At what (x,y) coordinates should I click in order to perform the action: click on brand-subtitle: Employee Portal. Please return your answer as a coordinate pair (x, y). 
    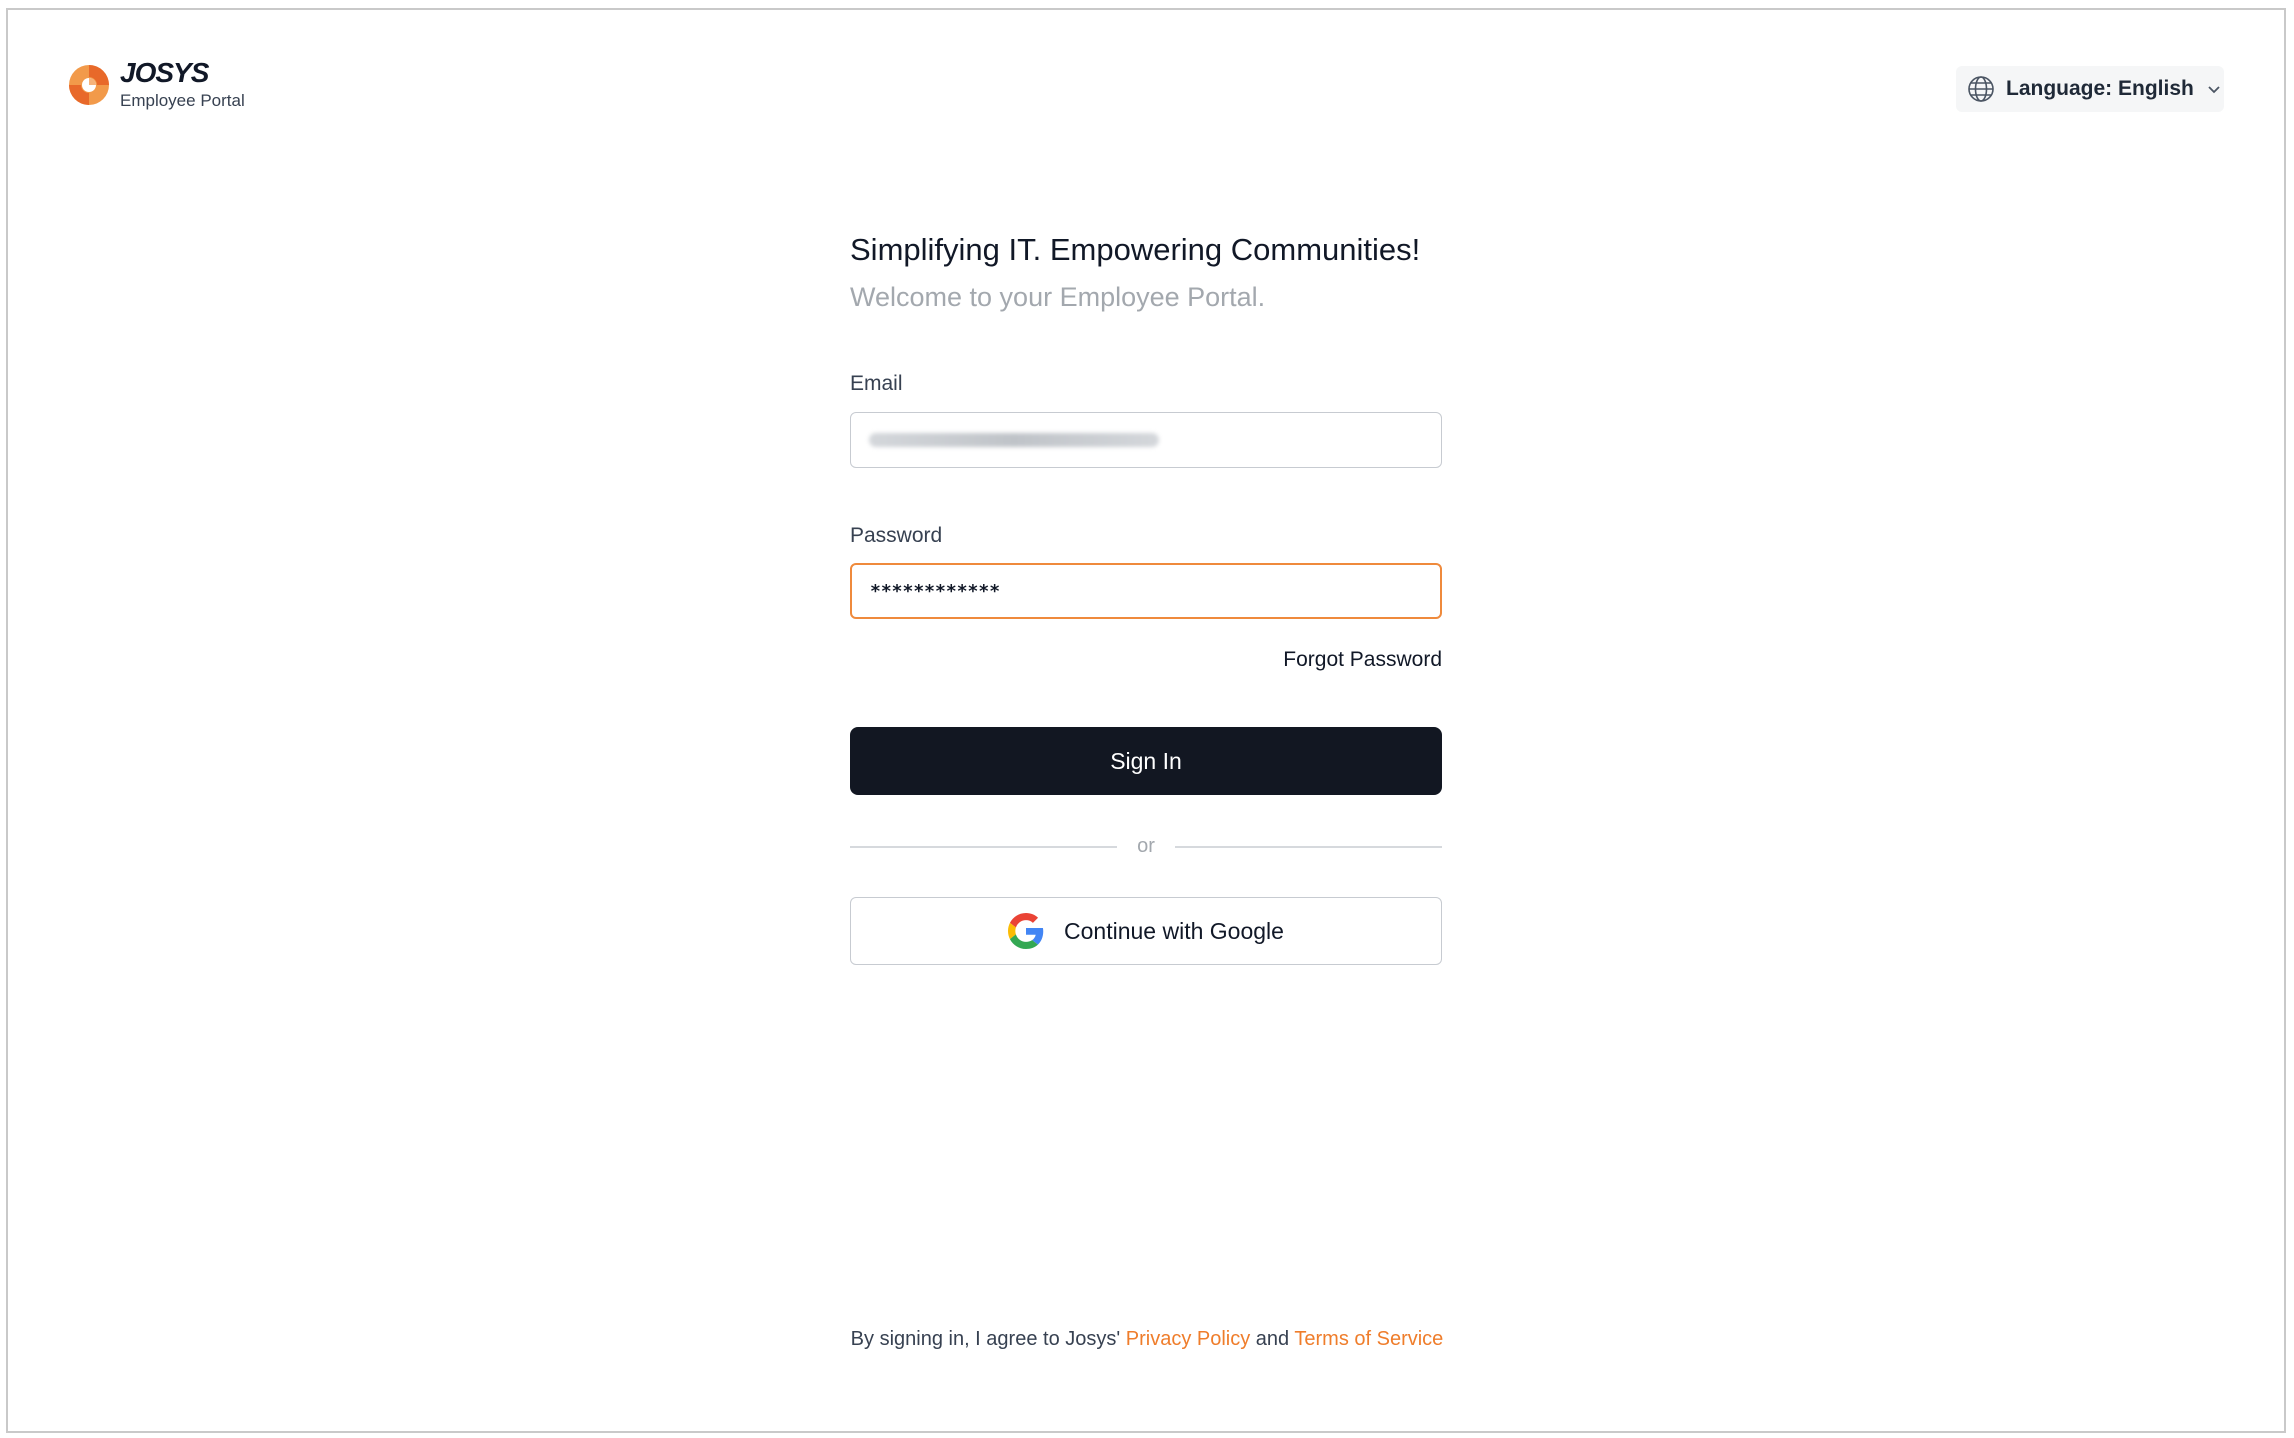
    Looking at the image, I should click on (182, 100).